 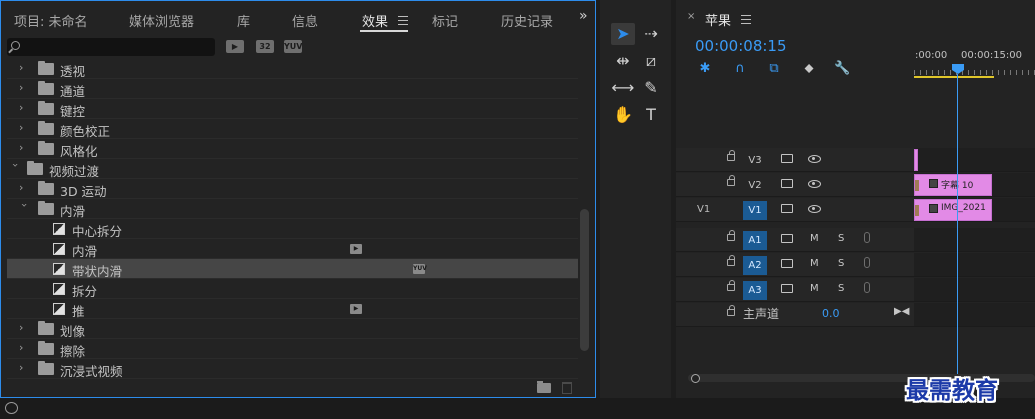 I want to click on slip-tool-icon: ⟷, so click(x=623, y=88).